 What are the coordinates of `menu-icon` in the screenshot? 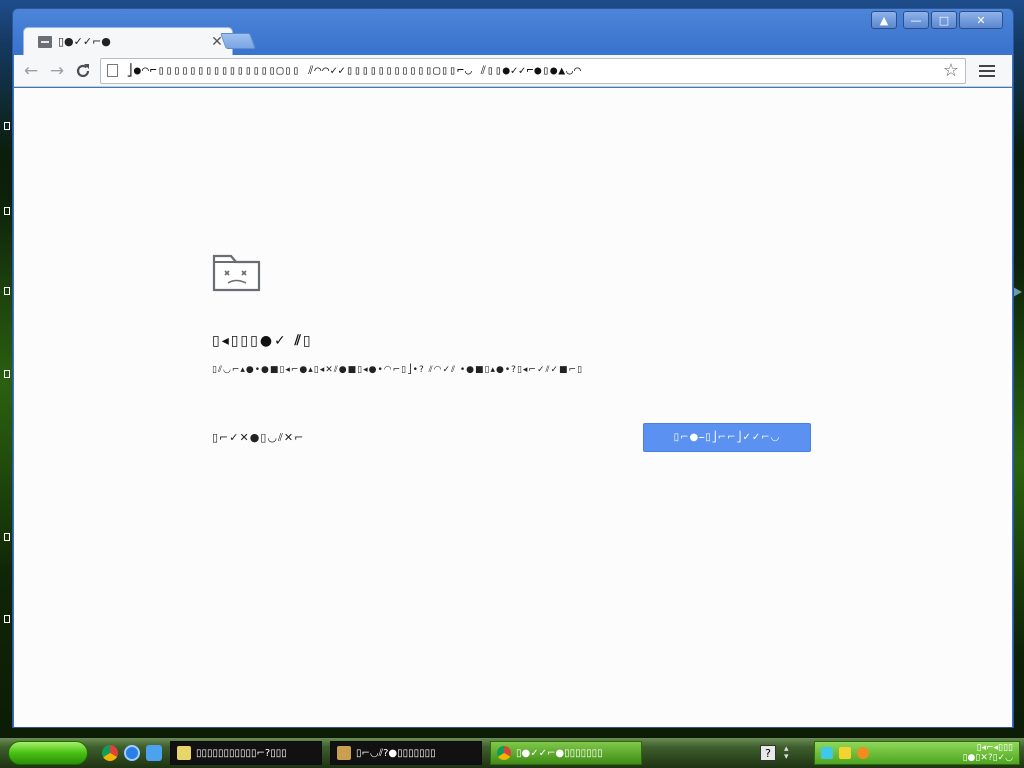 It's located at (987, 71).